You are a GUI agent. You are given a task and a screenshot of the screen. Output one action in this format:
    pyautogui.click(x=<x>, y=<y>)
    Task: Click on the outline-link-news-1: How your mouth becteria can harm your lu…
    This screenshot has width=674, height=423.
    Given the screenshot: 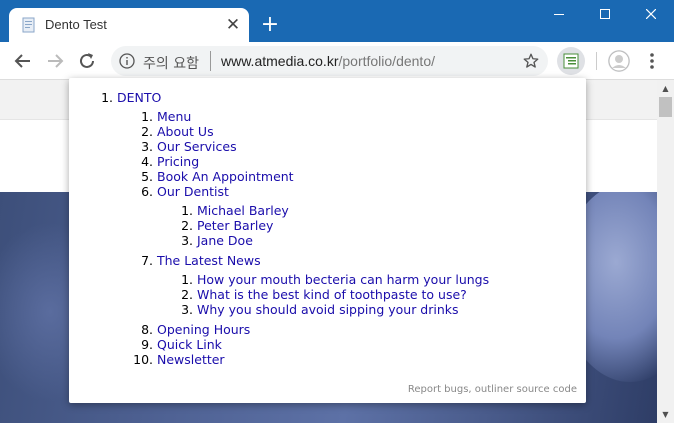 What is the action you would take?
    pyautogui.click(x=343, y=279)
    